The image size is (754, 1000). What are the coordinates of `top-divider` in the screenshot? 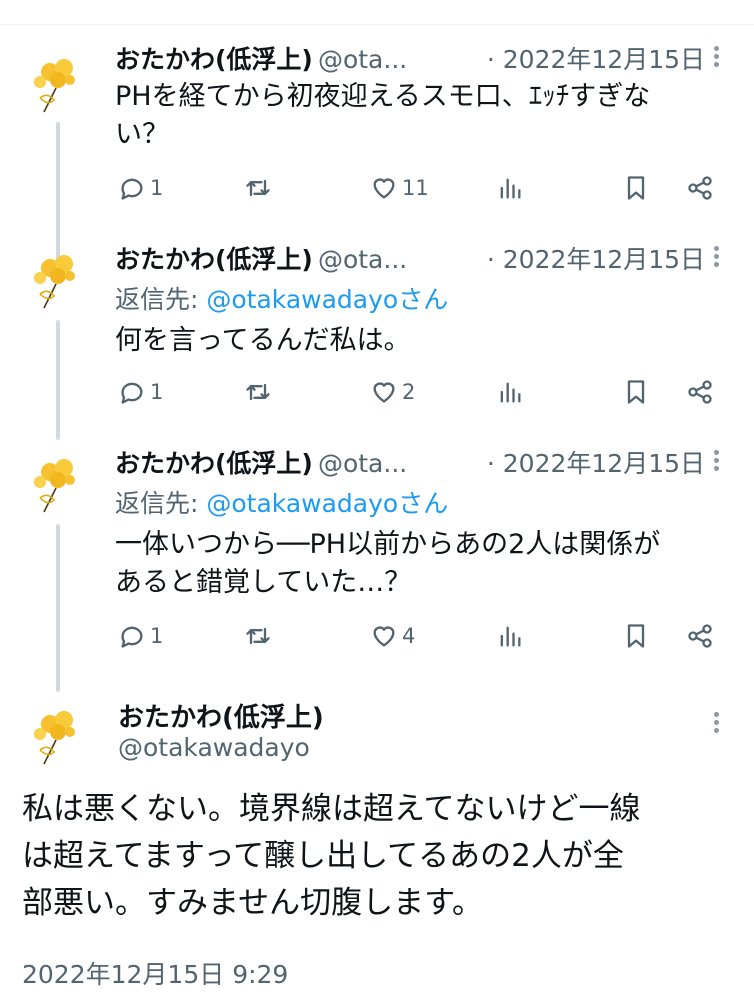 It's located at (377, 24).